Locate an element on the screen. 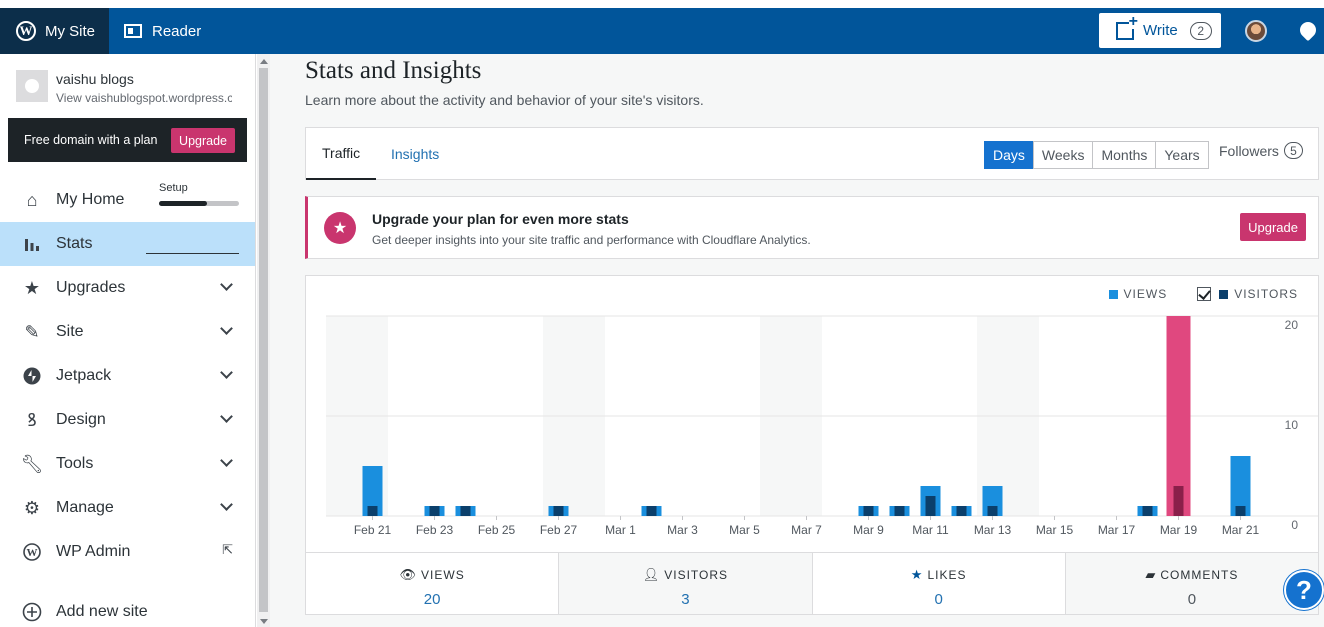 The height and width of the screenshot is (627, 1324). period-weeks-button: Weeks is located at coordinates (1063, 155).